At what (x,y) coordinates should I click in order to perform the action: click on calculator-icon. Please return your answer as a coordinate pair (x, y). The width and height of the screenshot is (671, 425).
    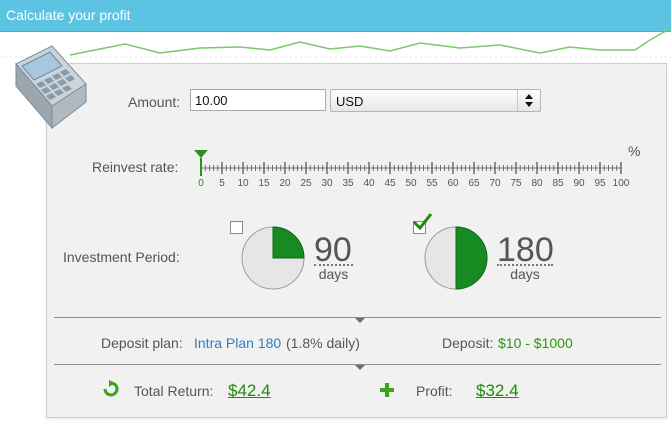
    Looking at the image, I should click on (51, 87).